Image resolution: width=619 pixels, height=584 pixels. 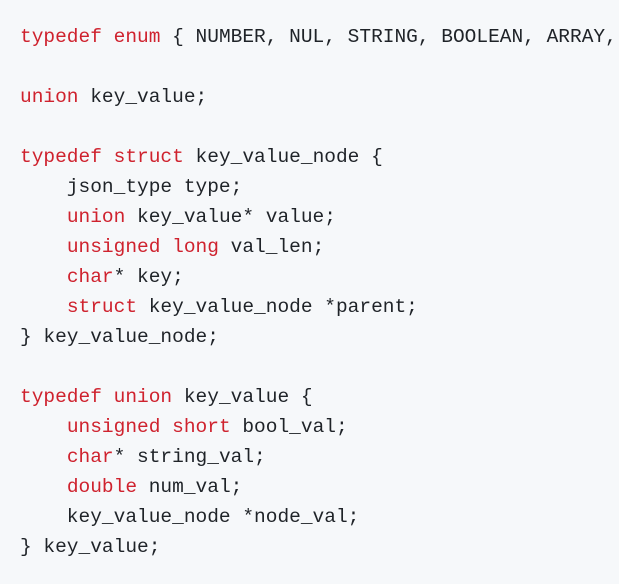 What do you see at coordinates (195, 247) in the screenshot?
I see `code-keyword: long` at bounding box center [195, 247].